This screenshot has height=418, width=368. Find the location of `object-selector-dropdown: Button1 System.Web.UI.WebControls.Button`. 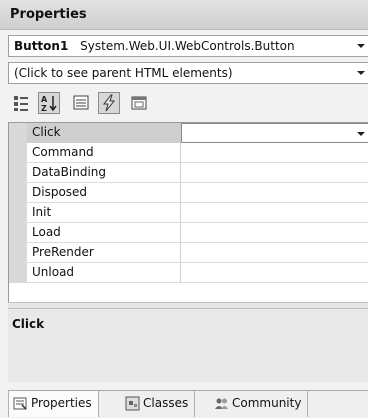

object-selector-dropdown: Button1 System.Web.UI.WebControls.Button is located at coordinates (188, 46).